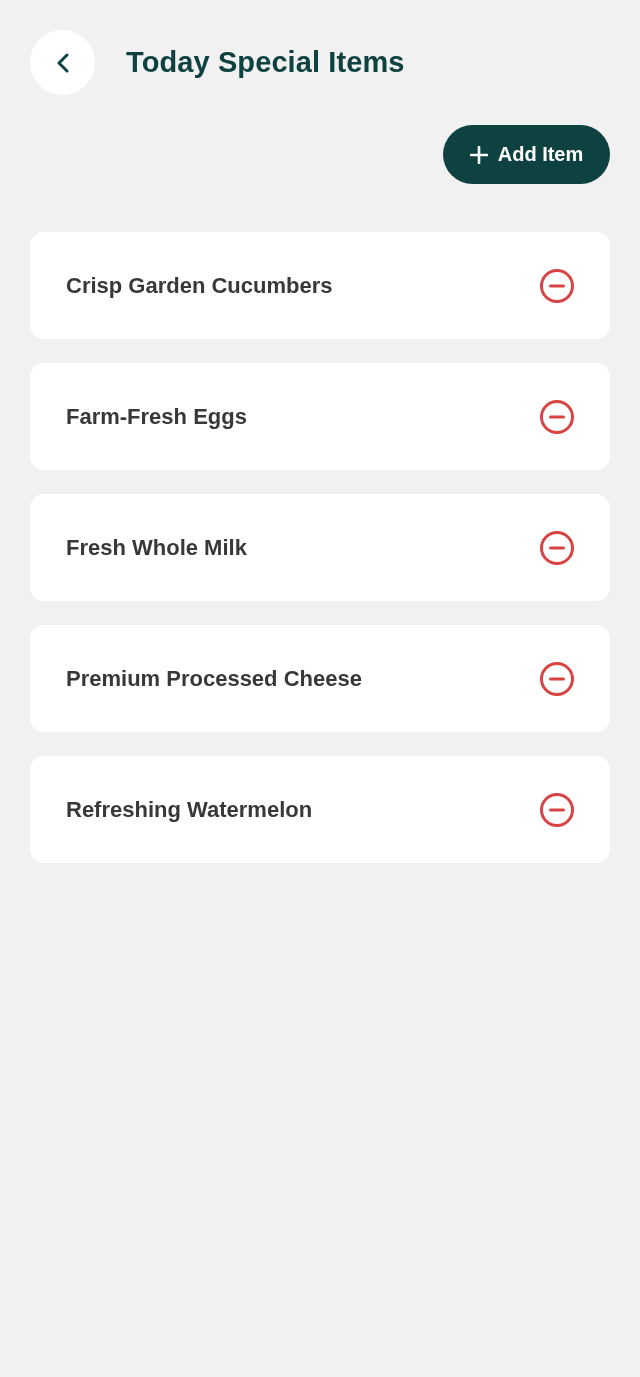 This screenshot has width=640, height=1377. What do you see at coordinates (62, 62) in the screenshot?
I see `back-chevron-icon` at bounding box center [62, 62].